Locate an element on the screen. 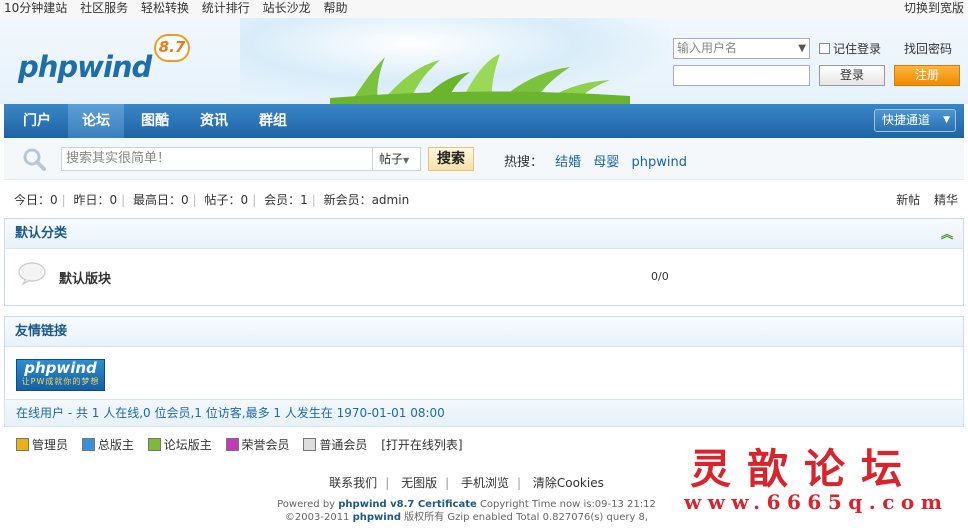 The image size is (968, 528). user-admin-icon is located at coordinates (22, 444).